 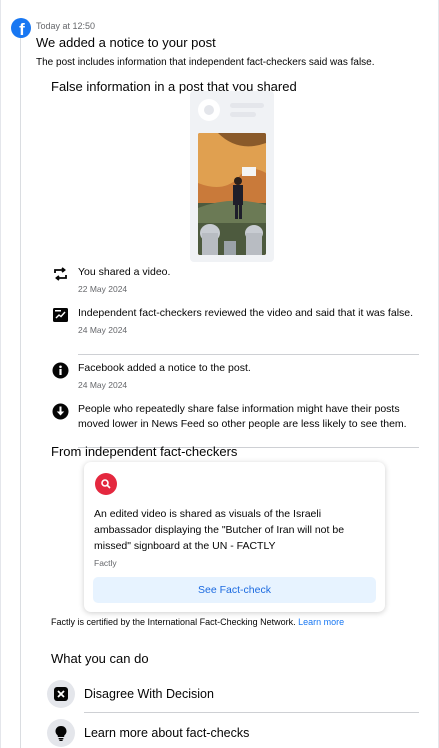 What do you see at coordinates (248, 354) in the screenshot?
I see `timeline-divider` at bounding box center [248, 354].